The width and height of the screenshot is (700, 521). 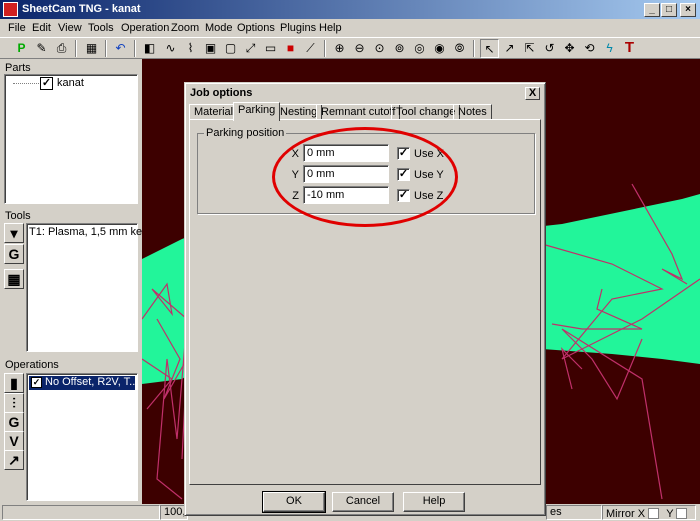 What do you see at coordinates (18, 216) in the screenshot?
I see `tools-title: Tools` at bounding box center [18, 216].